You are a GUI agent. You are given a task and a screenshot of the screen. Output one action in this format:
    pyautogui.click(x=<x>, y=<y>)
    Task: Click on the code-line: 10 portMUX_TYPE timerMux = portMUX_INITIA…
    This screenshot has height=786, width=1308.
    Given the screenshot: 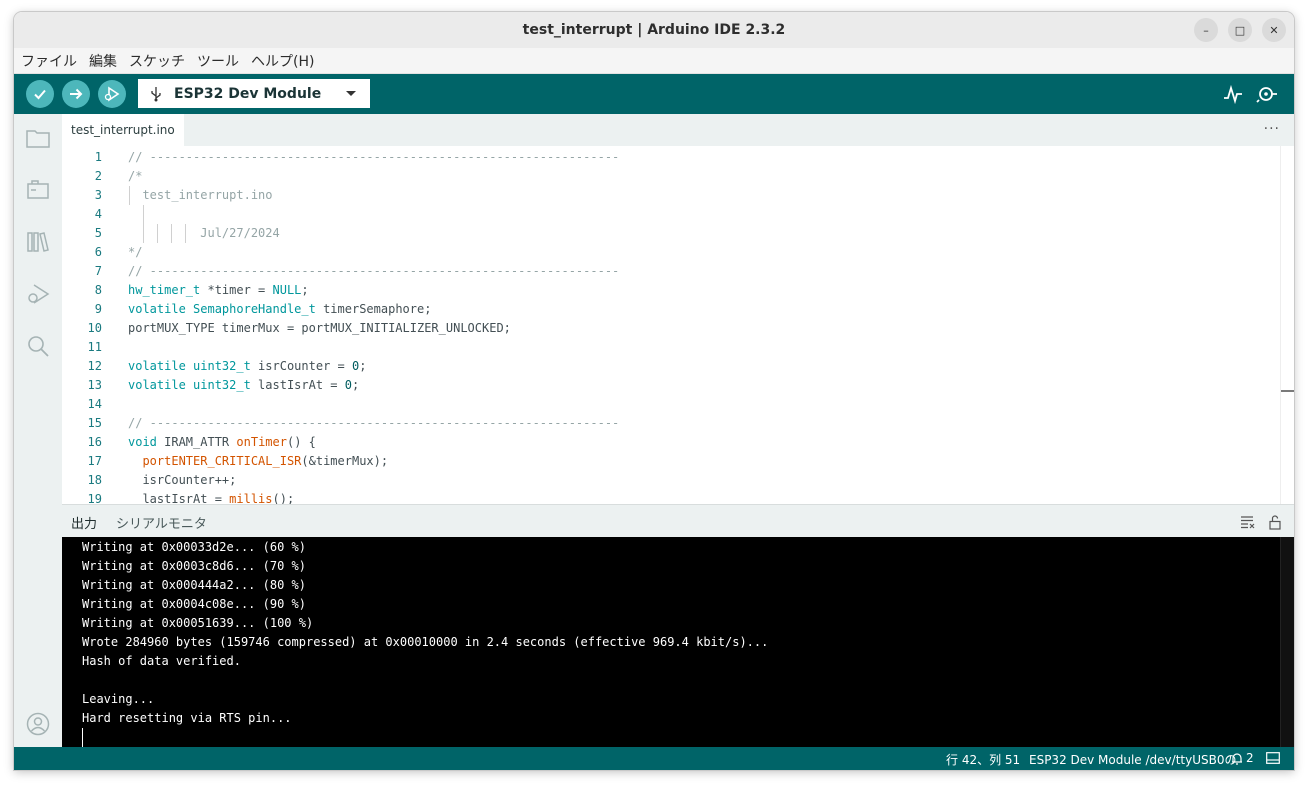 What is the action you would take?
    pyautogui.click(x=299, y=328)
    